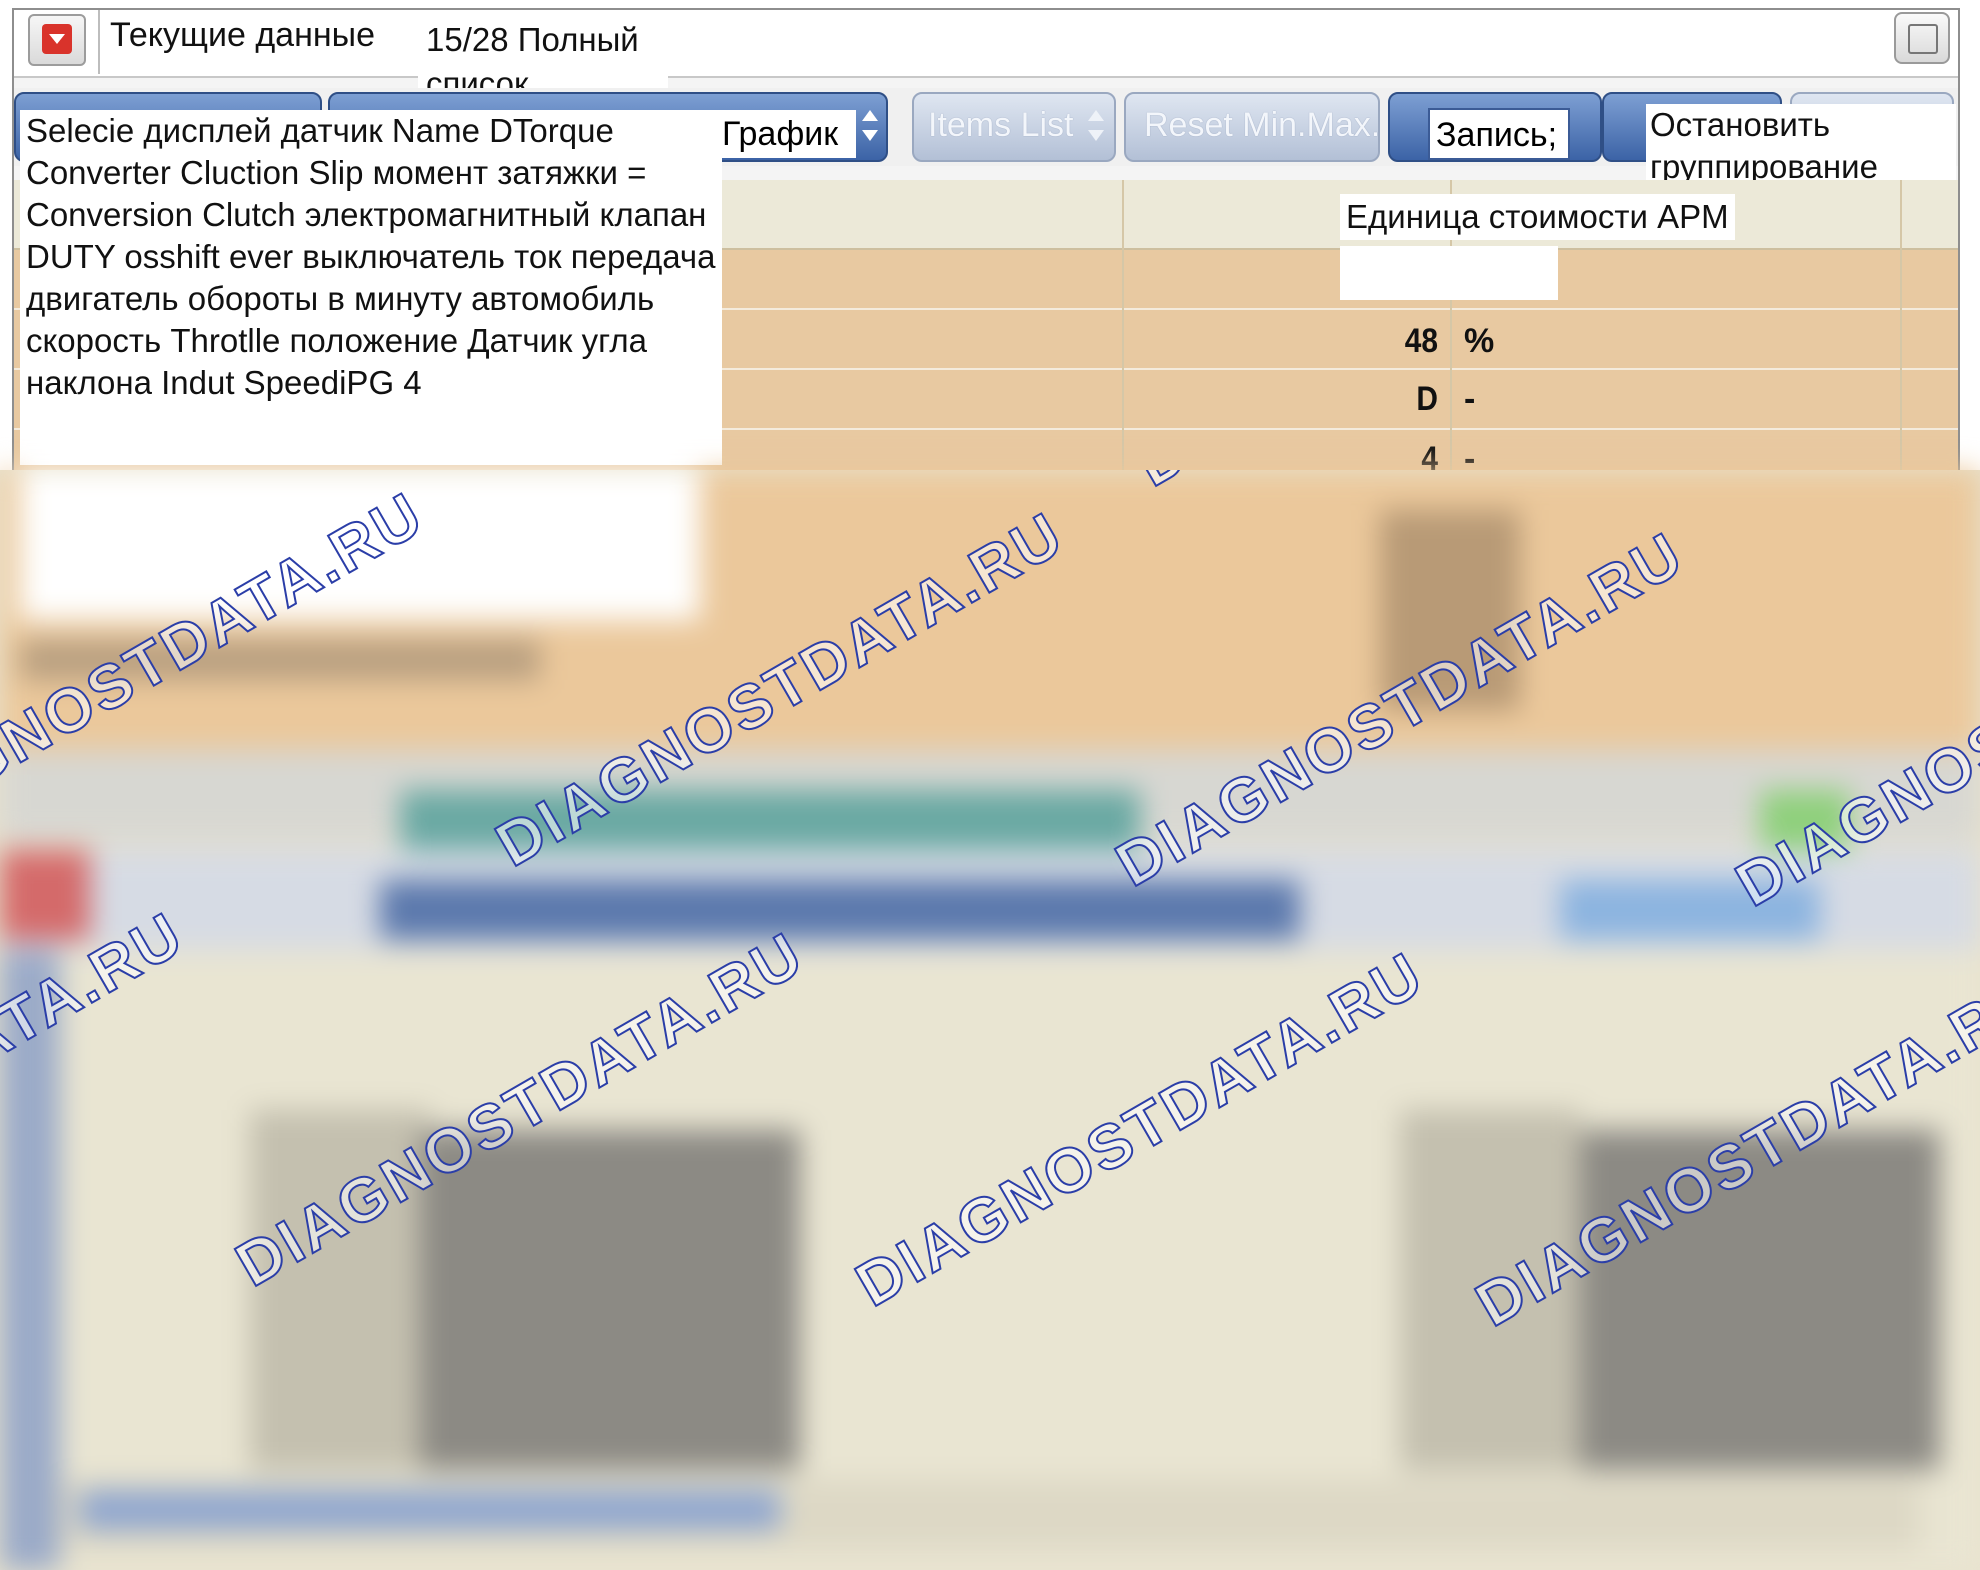  What do you see at coordinates (1421, 341) in the screenshot?
I see `row-value: 48` at bounding box center [1421, 341].